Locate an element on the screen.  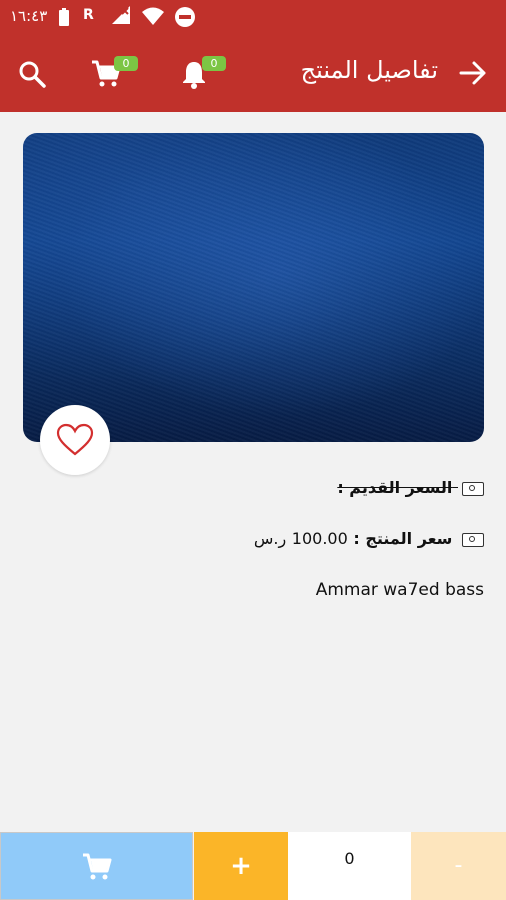
product-description: Ammar wa7ed bass is located at coordinates (399, 590).